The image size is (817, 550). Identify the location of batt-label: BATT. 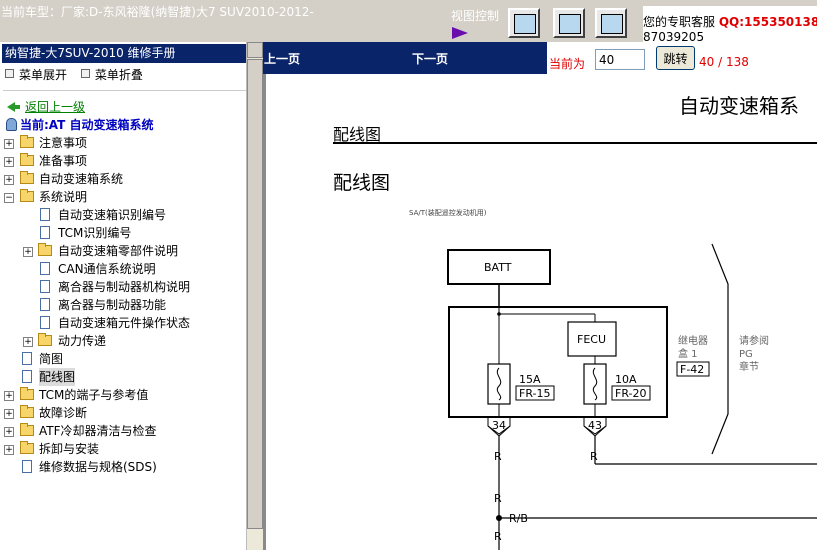
(498, 267).